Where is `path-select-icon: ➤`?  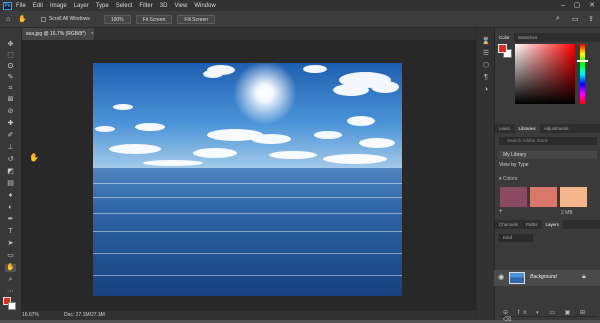 path-select-icon: ➤ is located at coordinates (10, 244).